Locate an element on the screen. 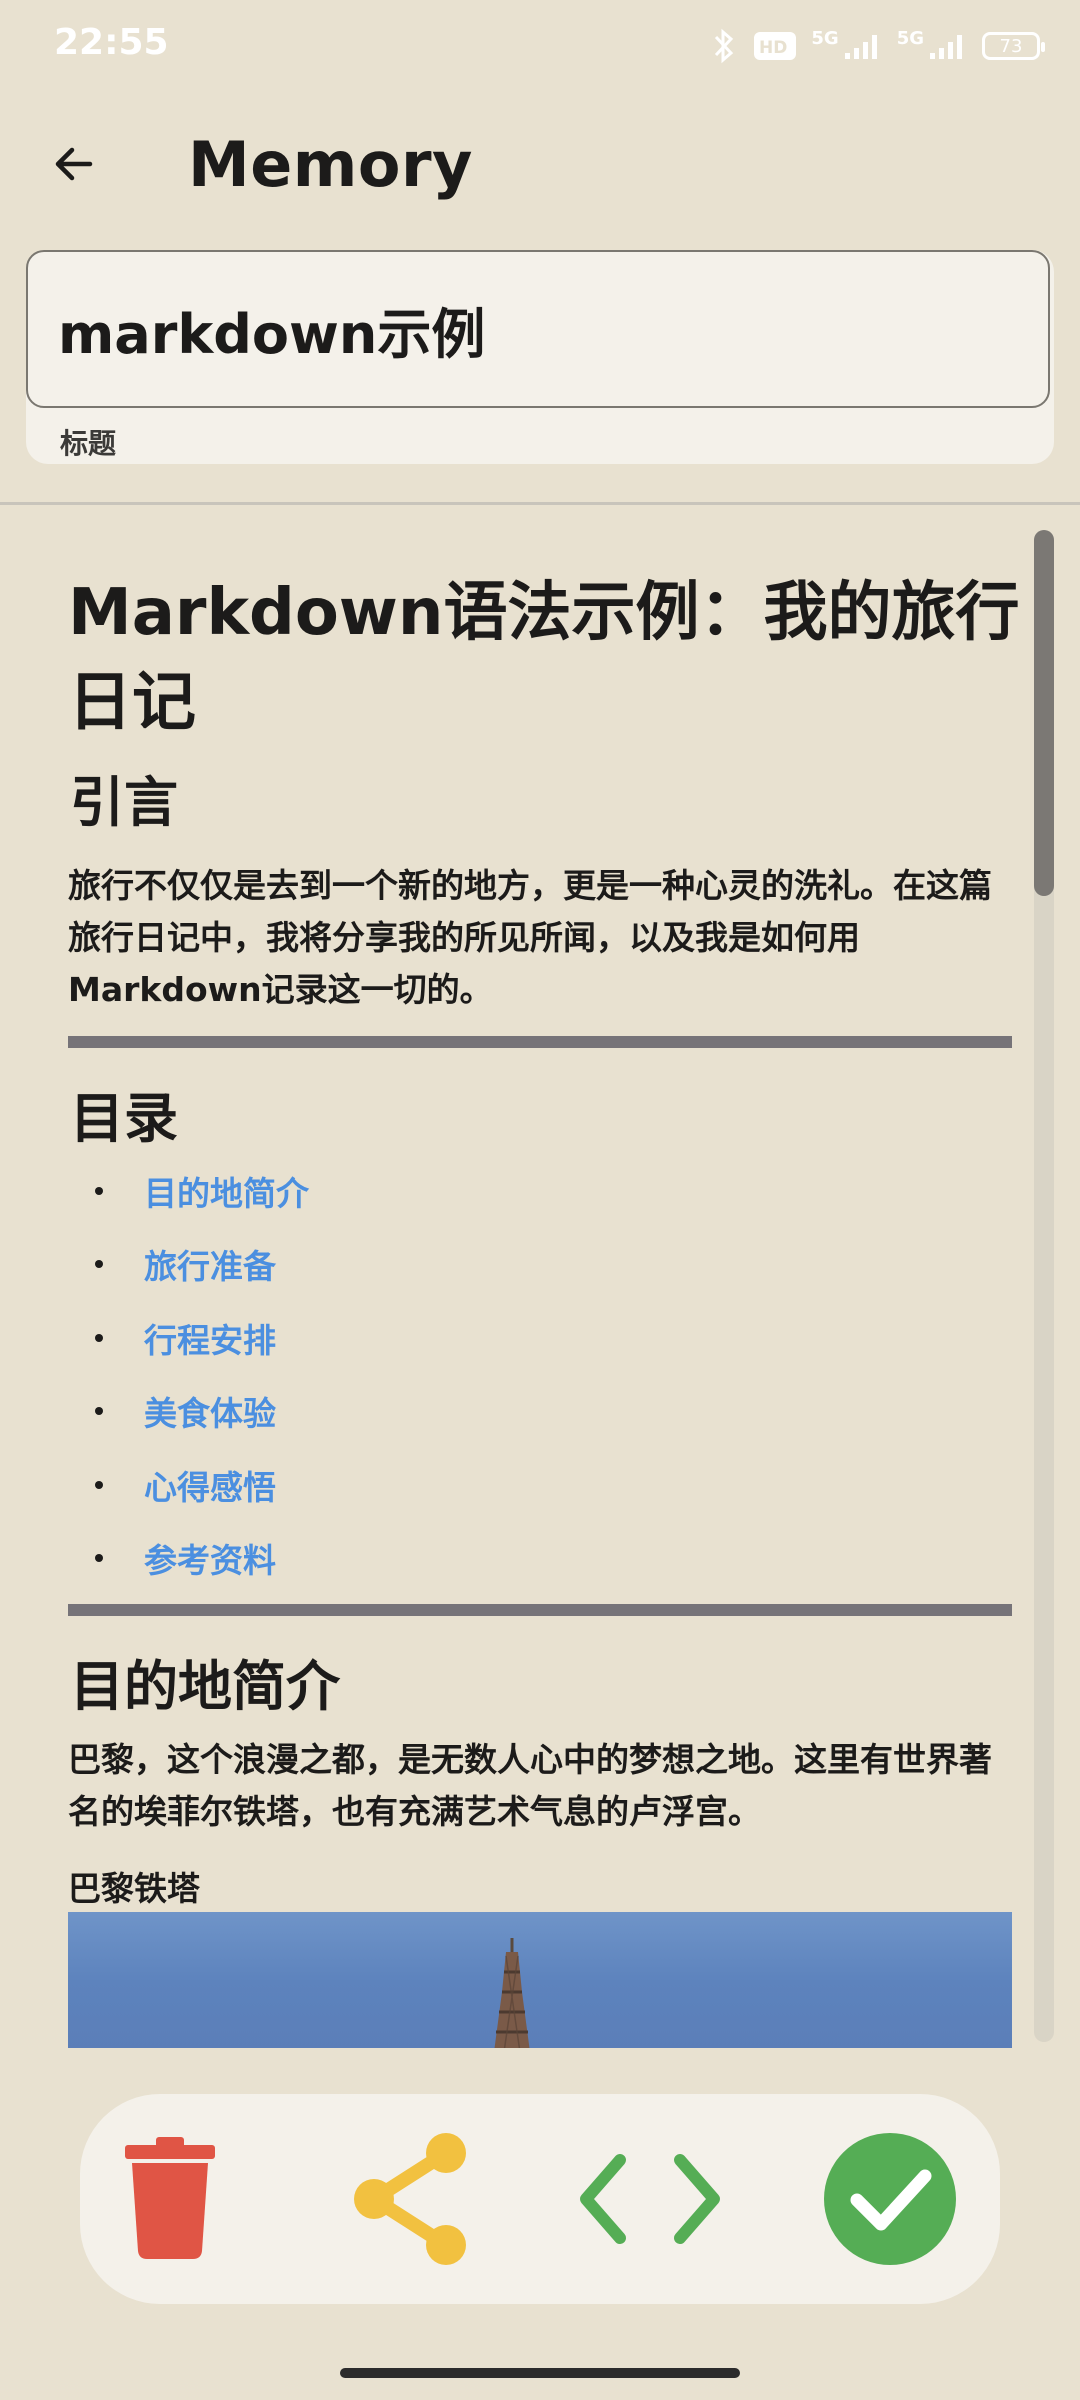 Image resolution: width=1080 pixels, height=2400 pixels. eiffel-tower-image is located at coordinates (540, 1980).